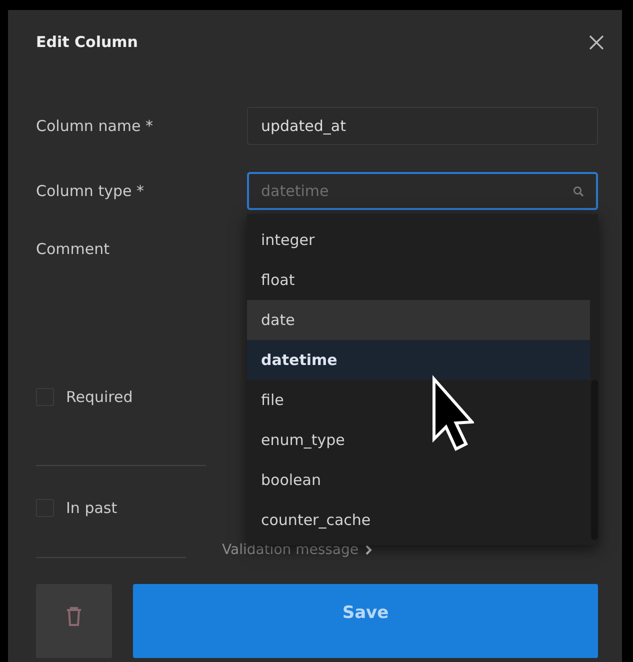  I want to click on delete-button, so click(74, 621).